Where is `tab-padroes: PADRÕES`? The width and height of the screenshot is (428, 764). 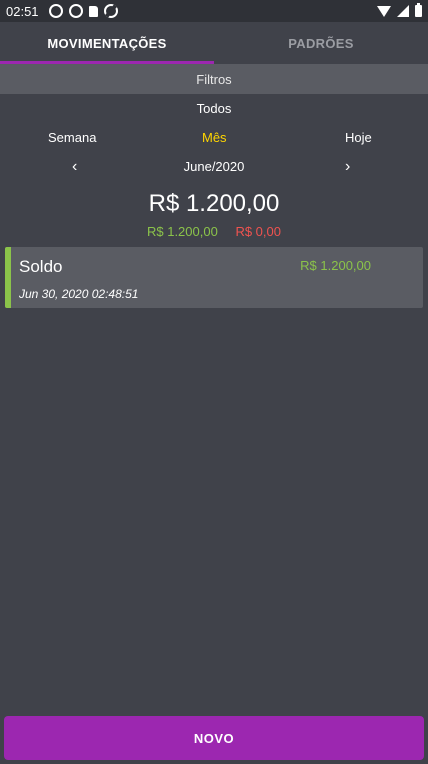 tab-padroes: PADRÕES is located at coordinates (321, 43).